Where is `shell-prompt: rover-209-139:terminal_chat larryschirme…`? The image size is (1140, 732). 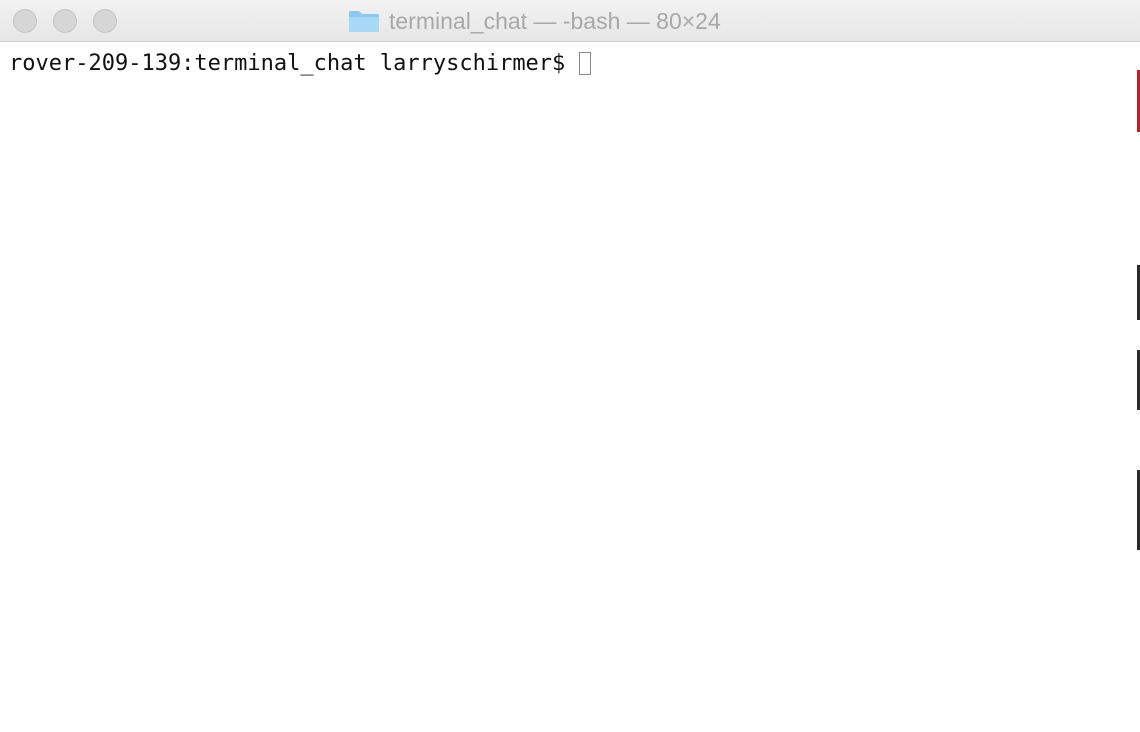 shell-prompt: rover-209-139:terminal_chat larryschirme… is located at coordinates (287, 63).